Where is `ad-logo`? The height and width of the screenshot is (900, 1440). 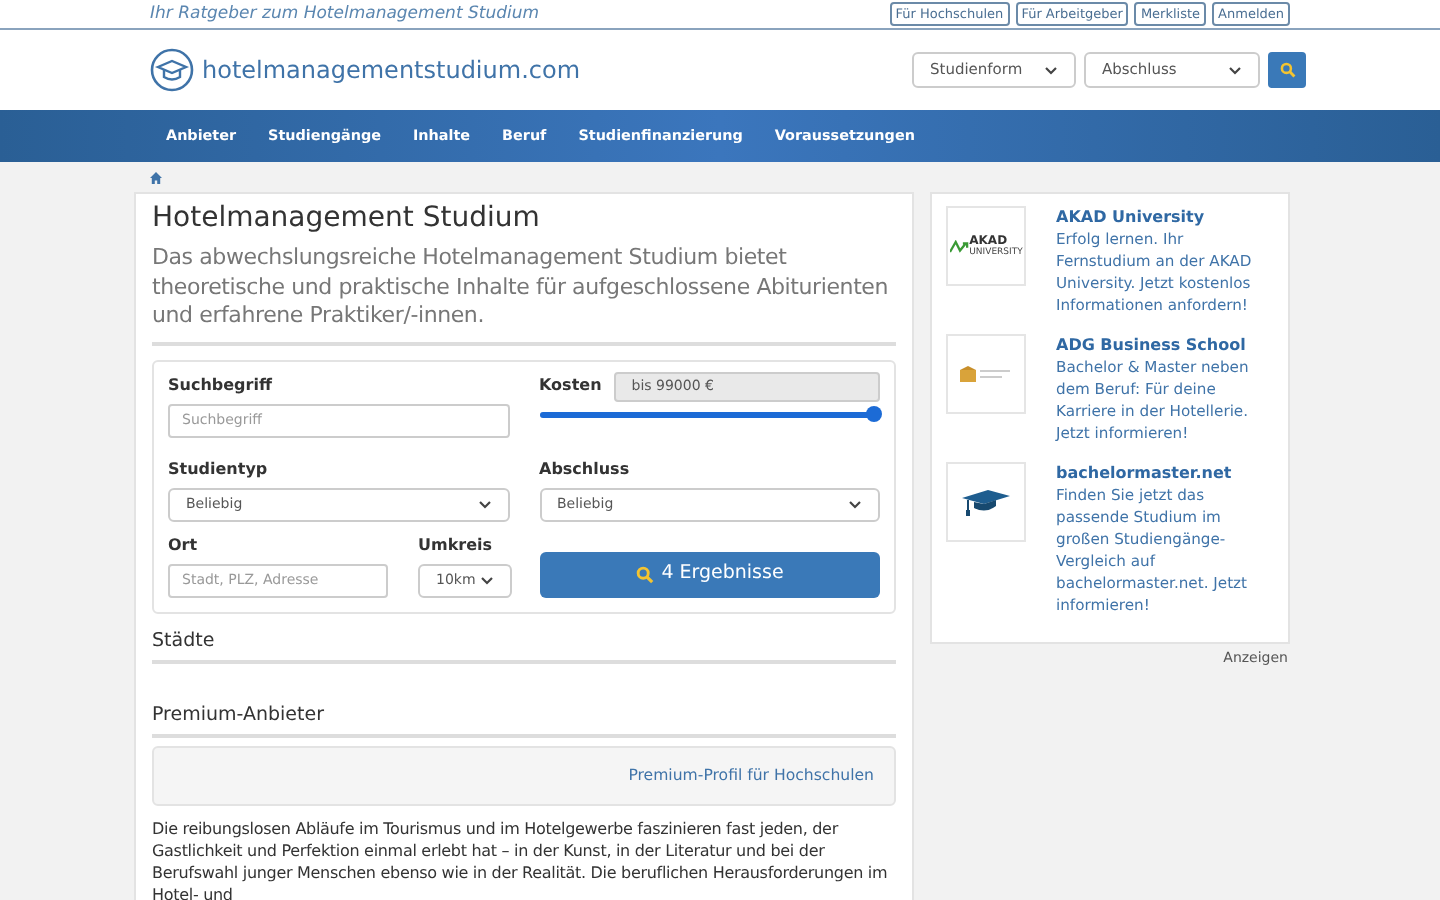
ad-logo is located at coordinates (986, 502).